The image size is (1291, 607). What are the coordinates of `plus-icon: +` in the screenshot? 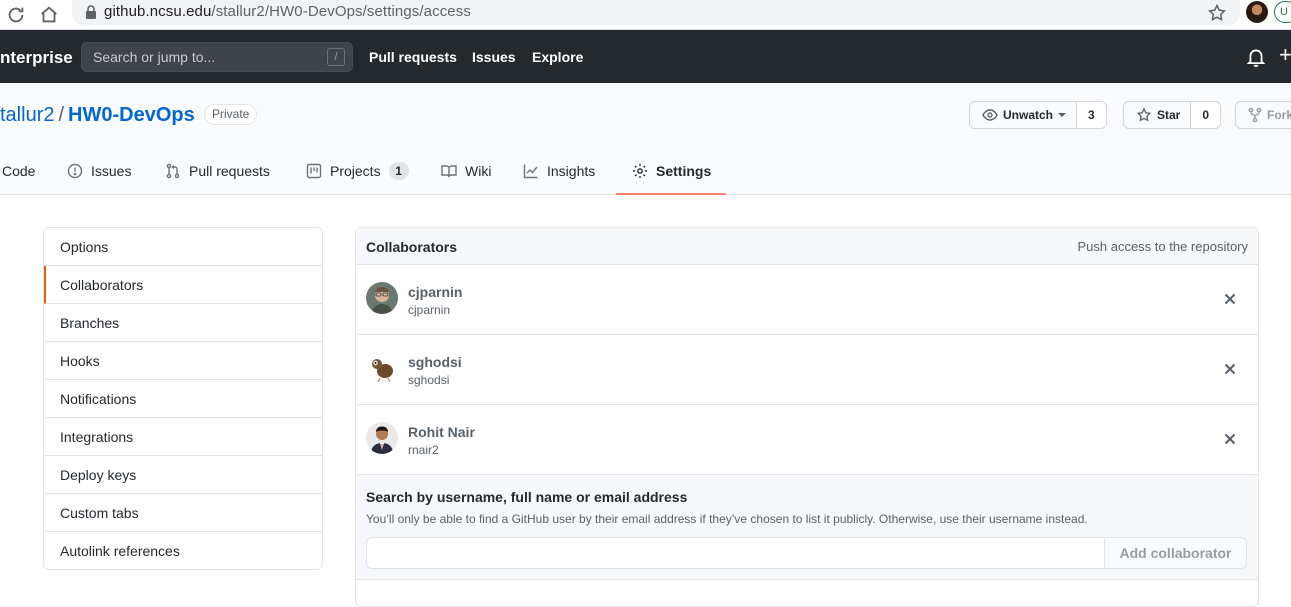 It's located at (1285, 55).